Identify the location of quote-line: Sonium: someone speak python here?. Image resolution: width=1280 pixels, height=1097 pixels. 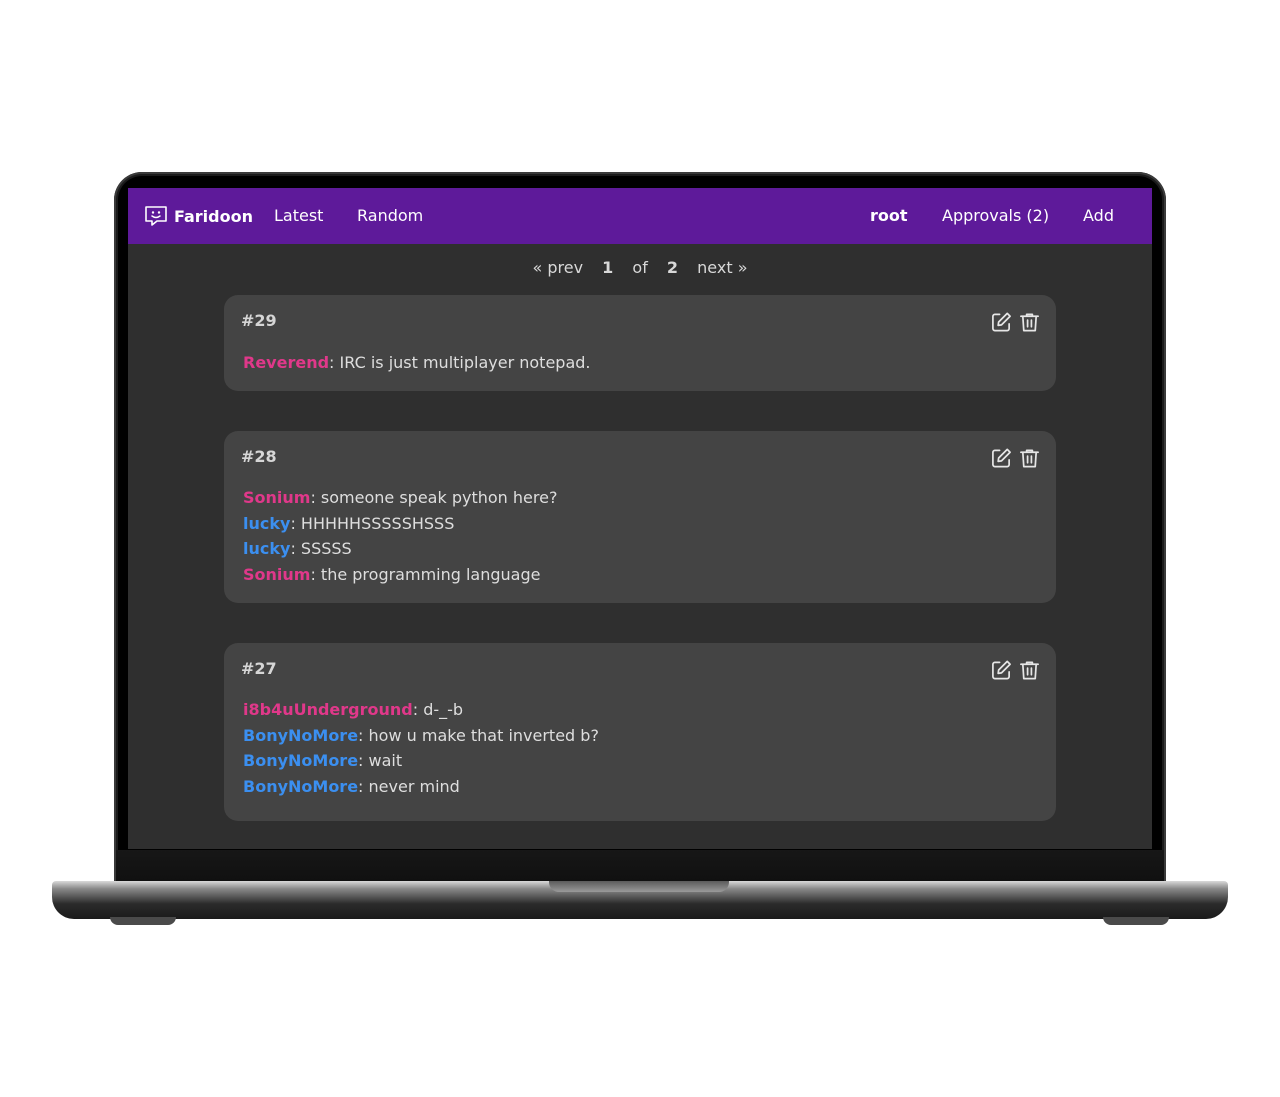
(400, 498).